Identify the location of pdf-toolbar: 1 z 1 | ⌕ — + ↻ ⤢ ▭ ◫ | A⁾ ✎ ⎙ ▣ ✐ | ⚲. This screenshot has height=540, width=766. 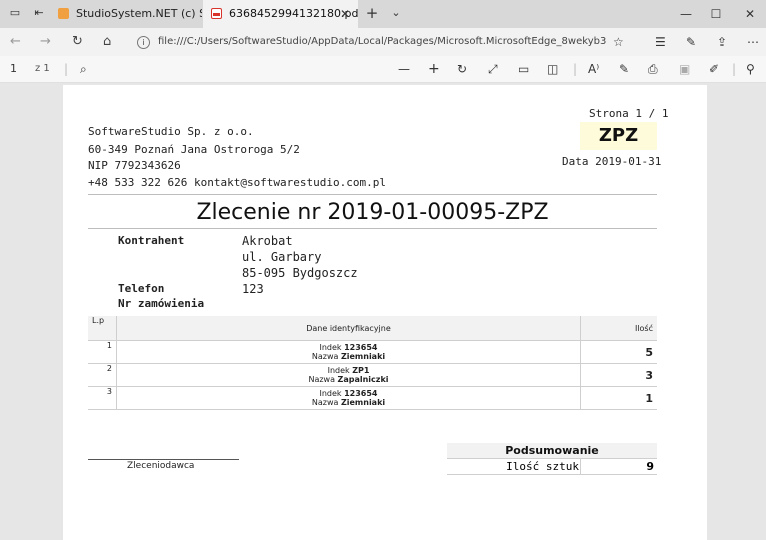
(383, 69).